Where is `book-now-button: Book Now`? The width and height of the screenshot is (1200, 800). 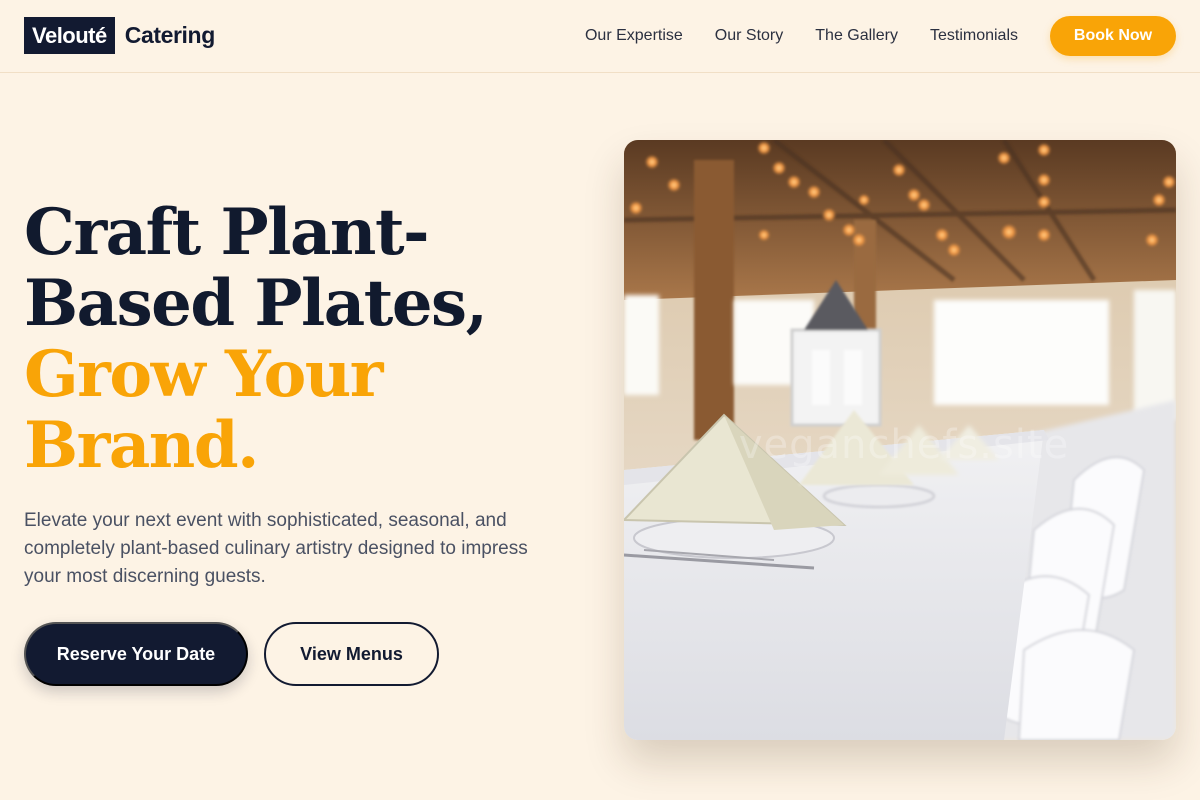
book-now-button: Book Now is located at coordinates (1113, 36).